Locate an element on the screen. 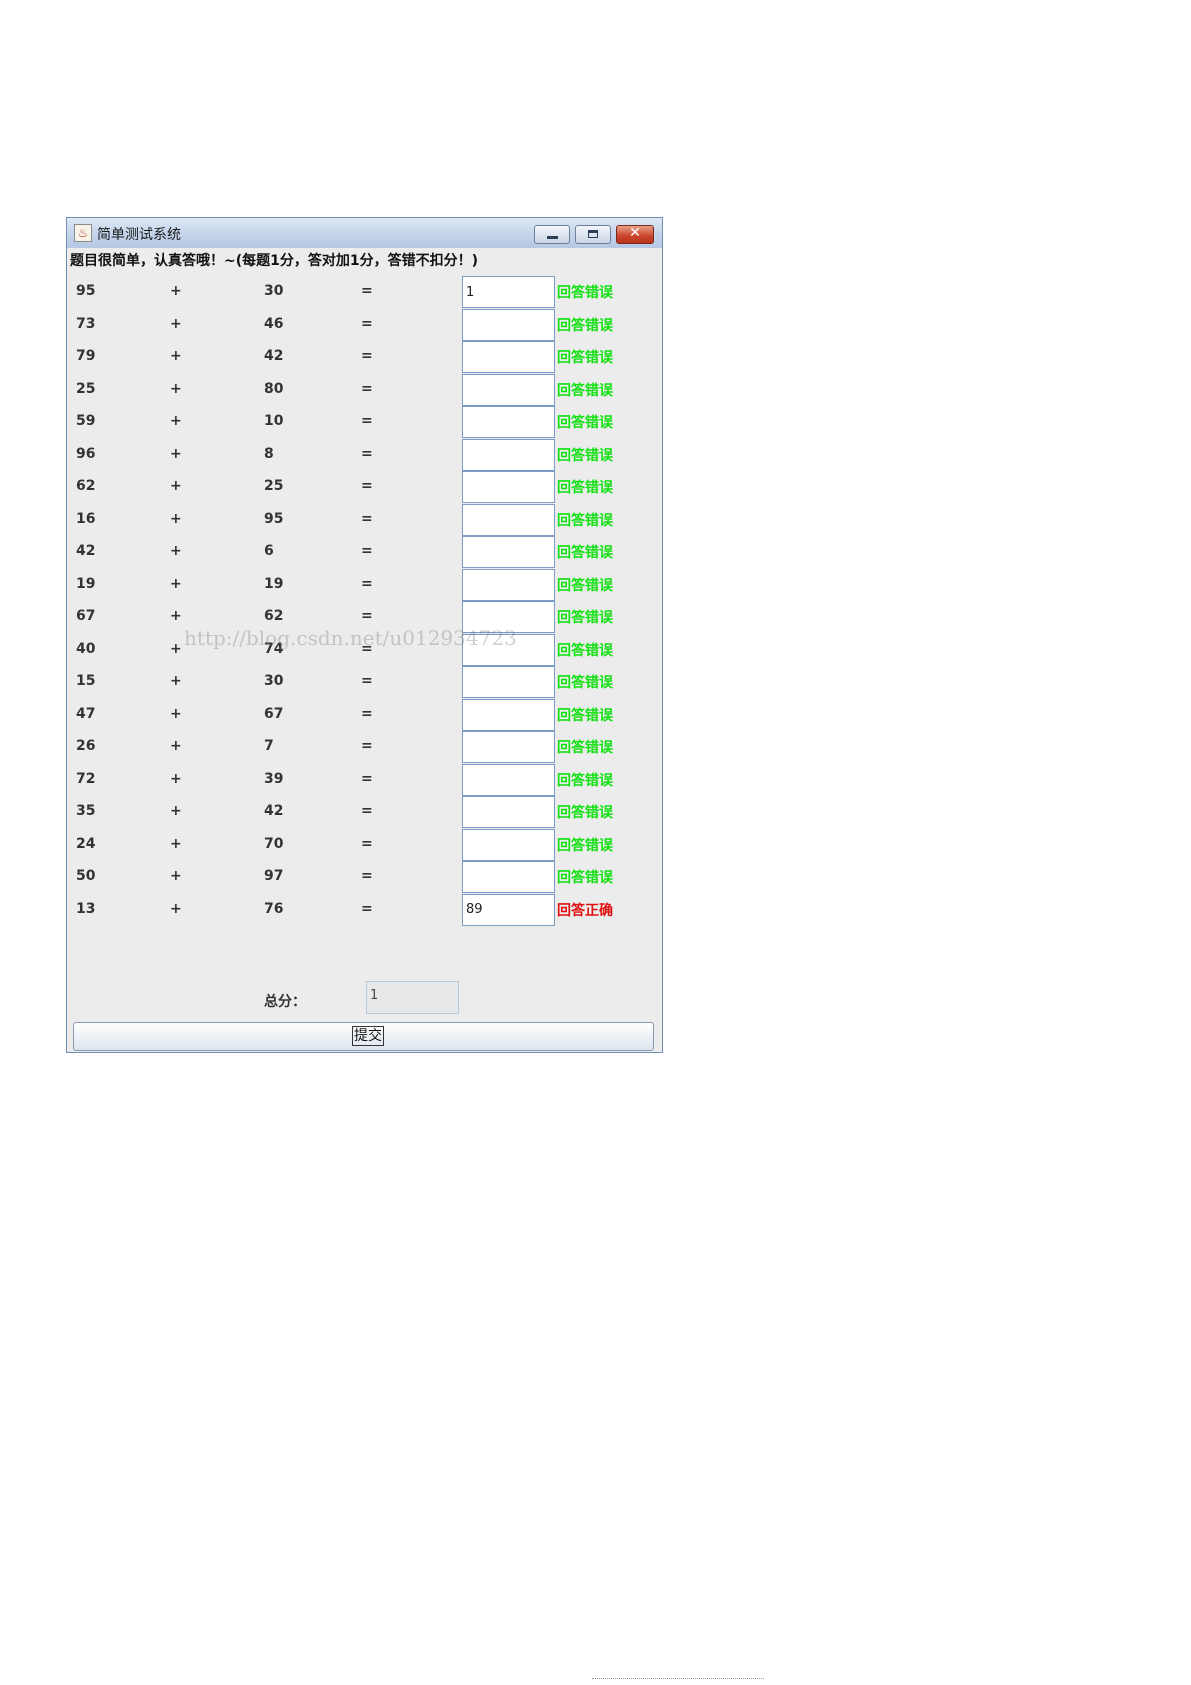 Image resolution: width=1191 pixels, height=1685 pixels. operand-b: 10 is located at coordinates (274, 421).